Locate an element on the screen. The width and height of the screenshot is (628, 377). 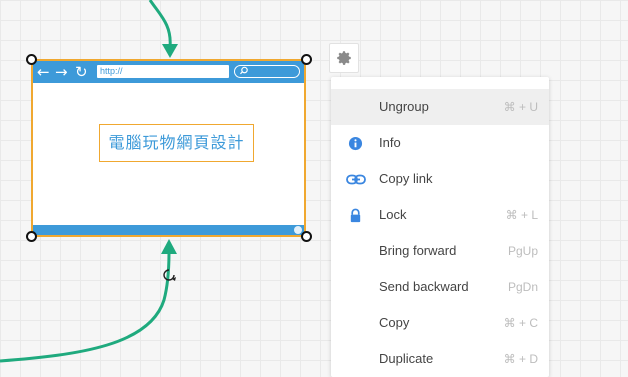
menu-item-label: Duplicate is located at coordinates (406, 358).